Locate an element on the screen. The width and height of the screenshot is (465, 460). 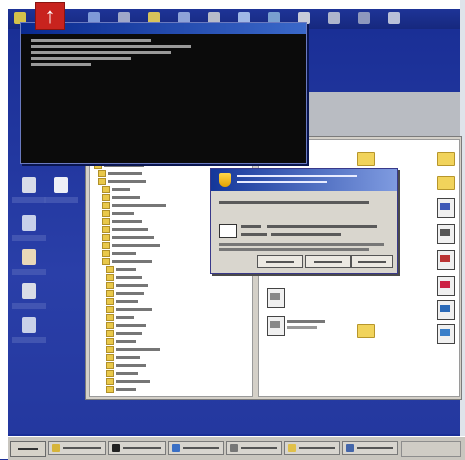
dialog-question-text is located at coordinates (294, 202).